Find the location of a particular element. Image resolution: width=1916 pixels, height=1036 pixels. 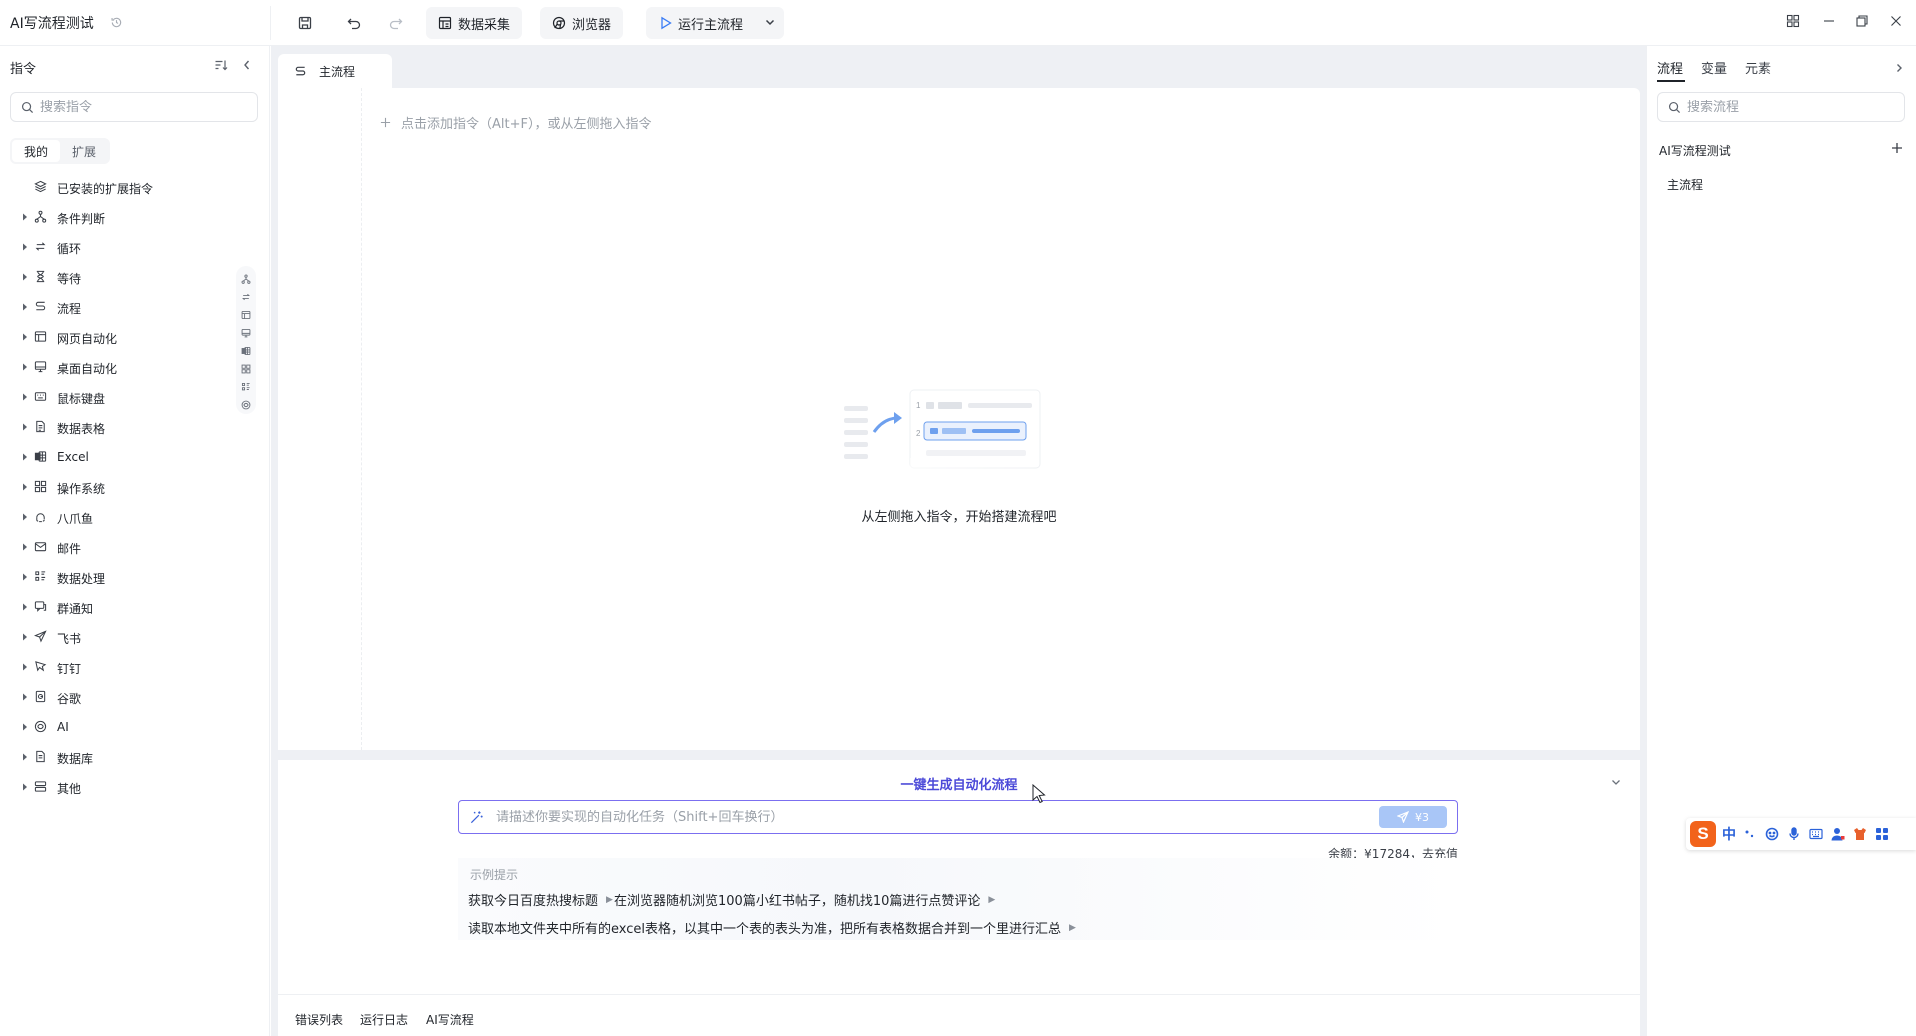

ai-prompt-input is located at coordinates (936, 817).